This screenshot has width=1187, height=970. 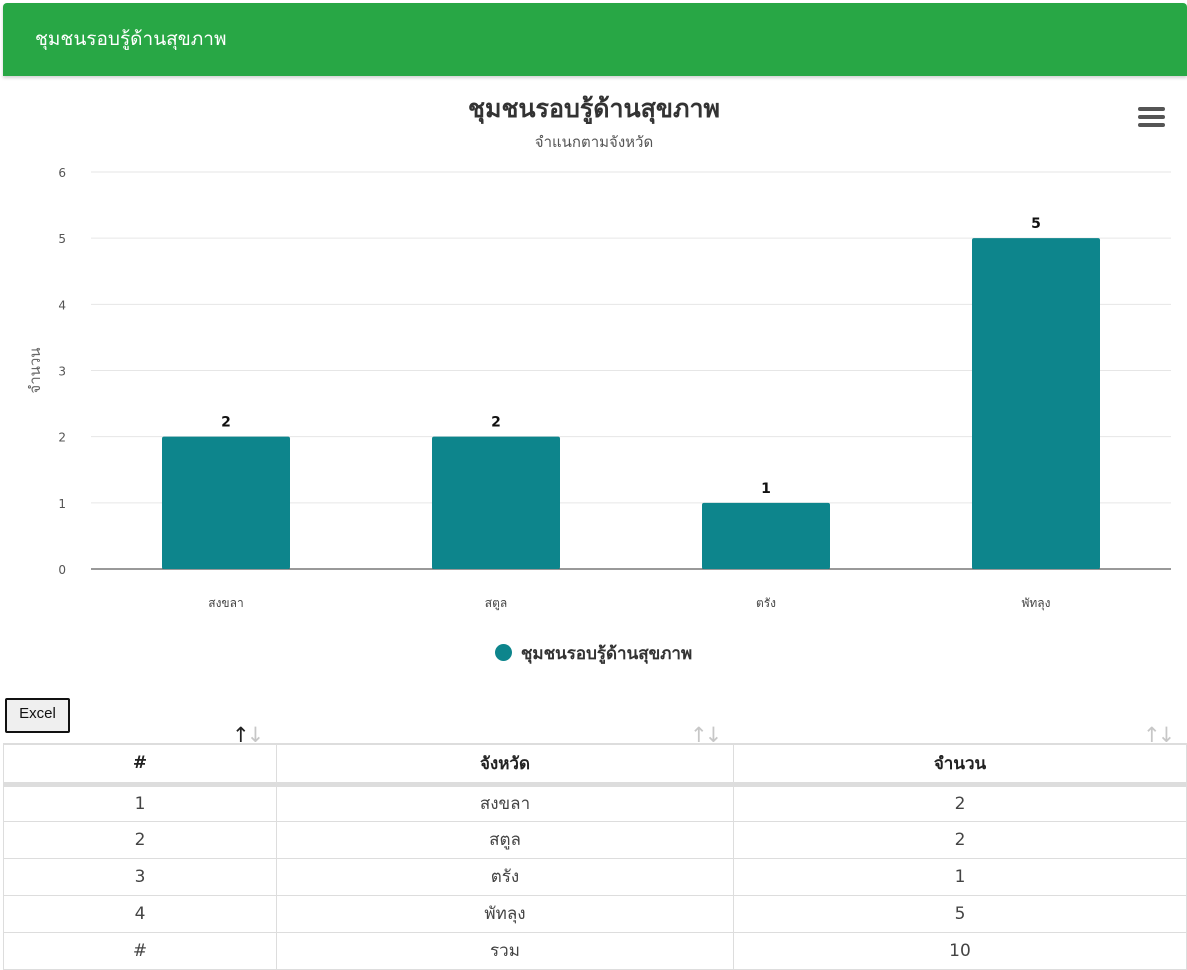 What do you see at coordinates (140, 913) in the screenshot?
I see `table-cell: 4` at bounding box center [140, 913].